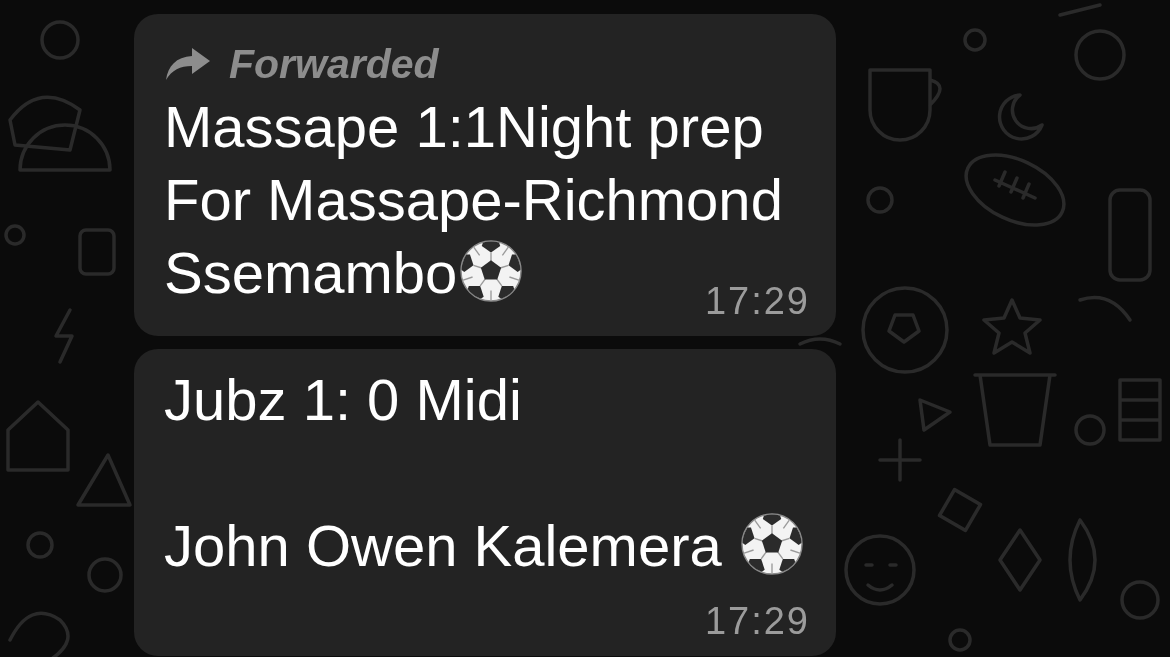  What do you see at coordinates (343, 399) in the screenshot?
I see `message-text: Jubz 1: 0 Midi` at bounding box center [343, 399].